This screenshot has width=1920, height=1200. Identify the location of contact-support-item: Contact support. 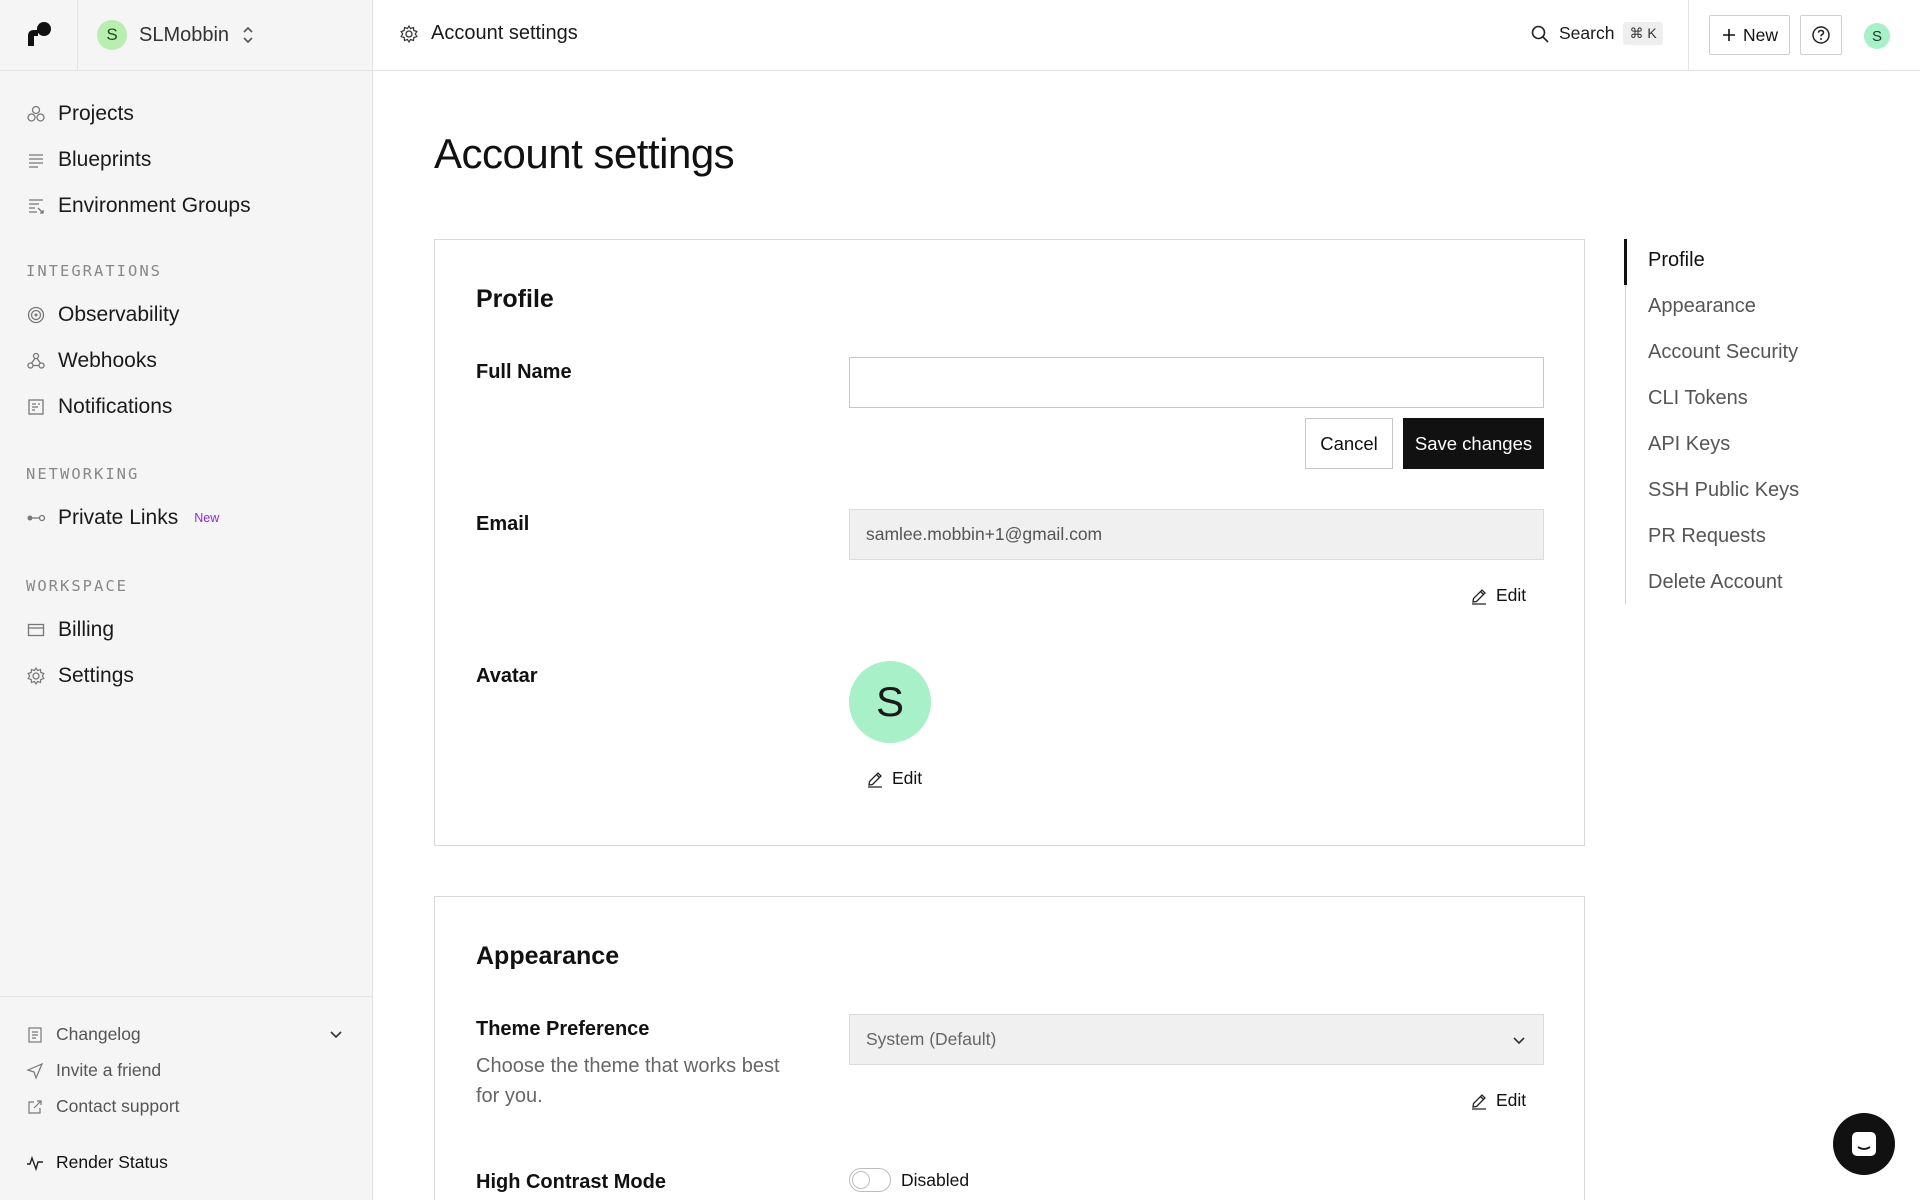
(103, 1106).